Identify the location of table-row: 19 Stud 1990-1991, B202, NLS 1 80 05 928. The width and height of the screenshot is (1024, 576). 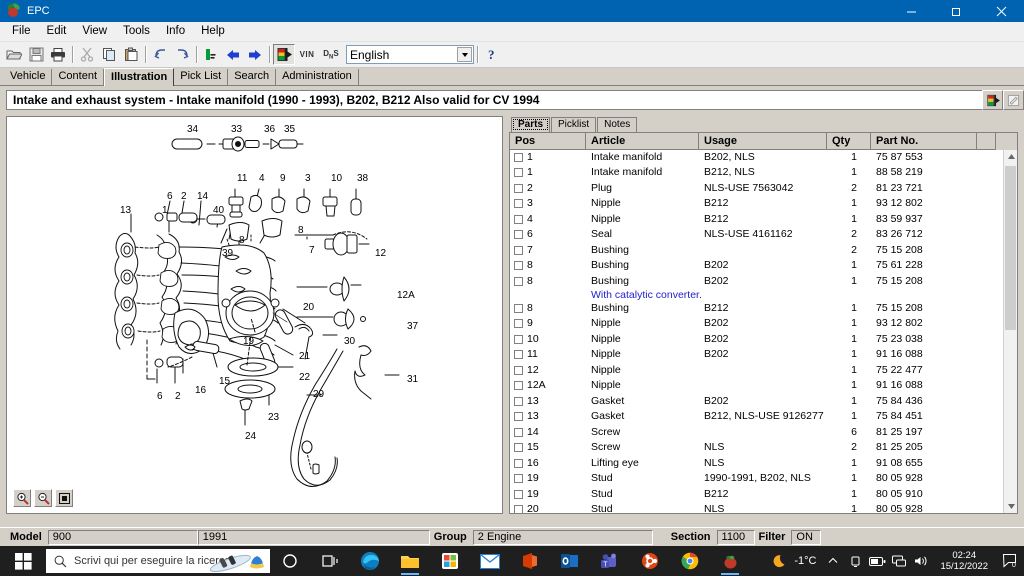
(763, 479).